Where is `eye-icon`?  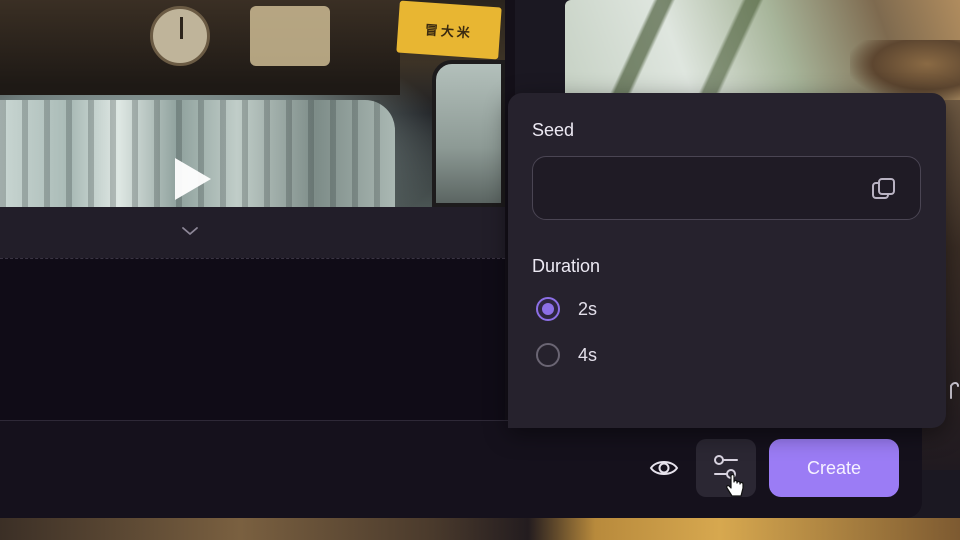
eye-icon is located at coordinates (664, 468).